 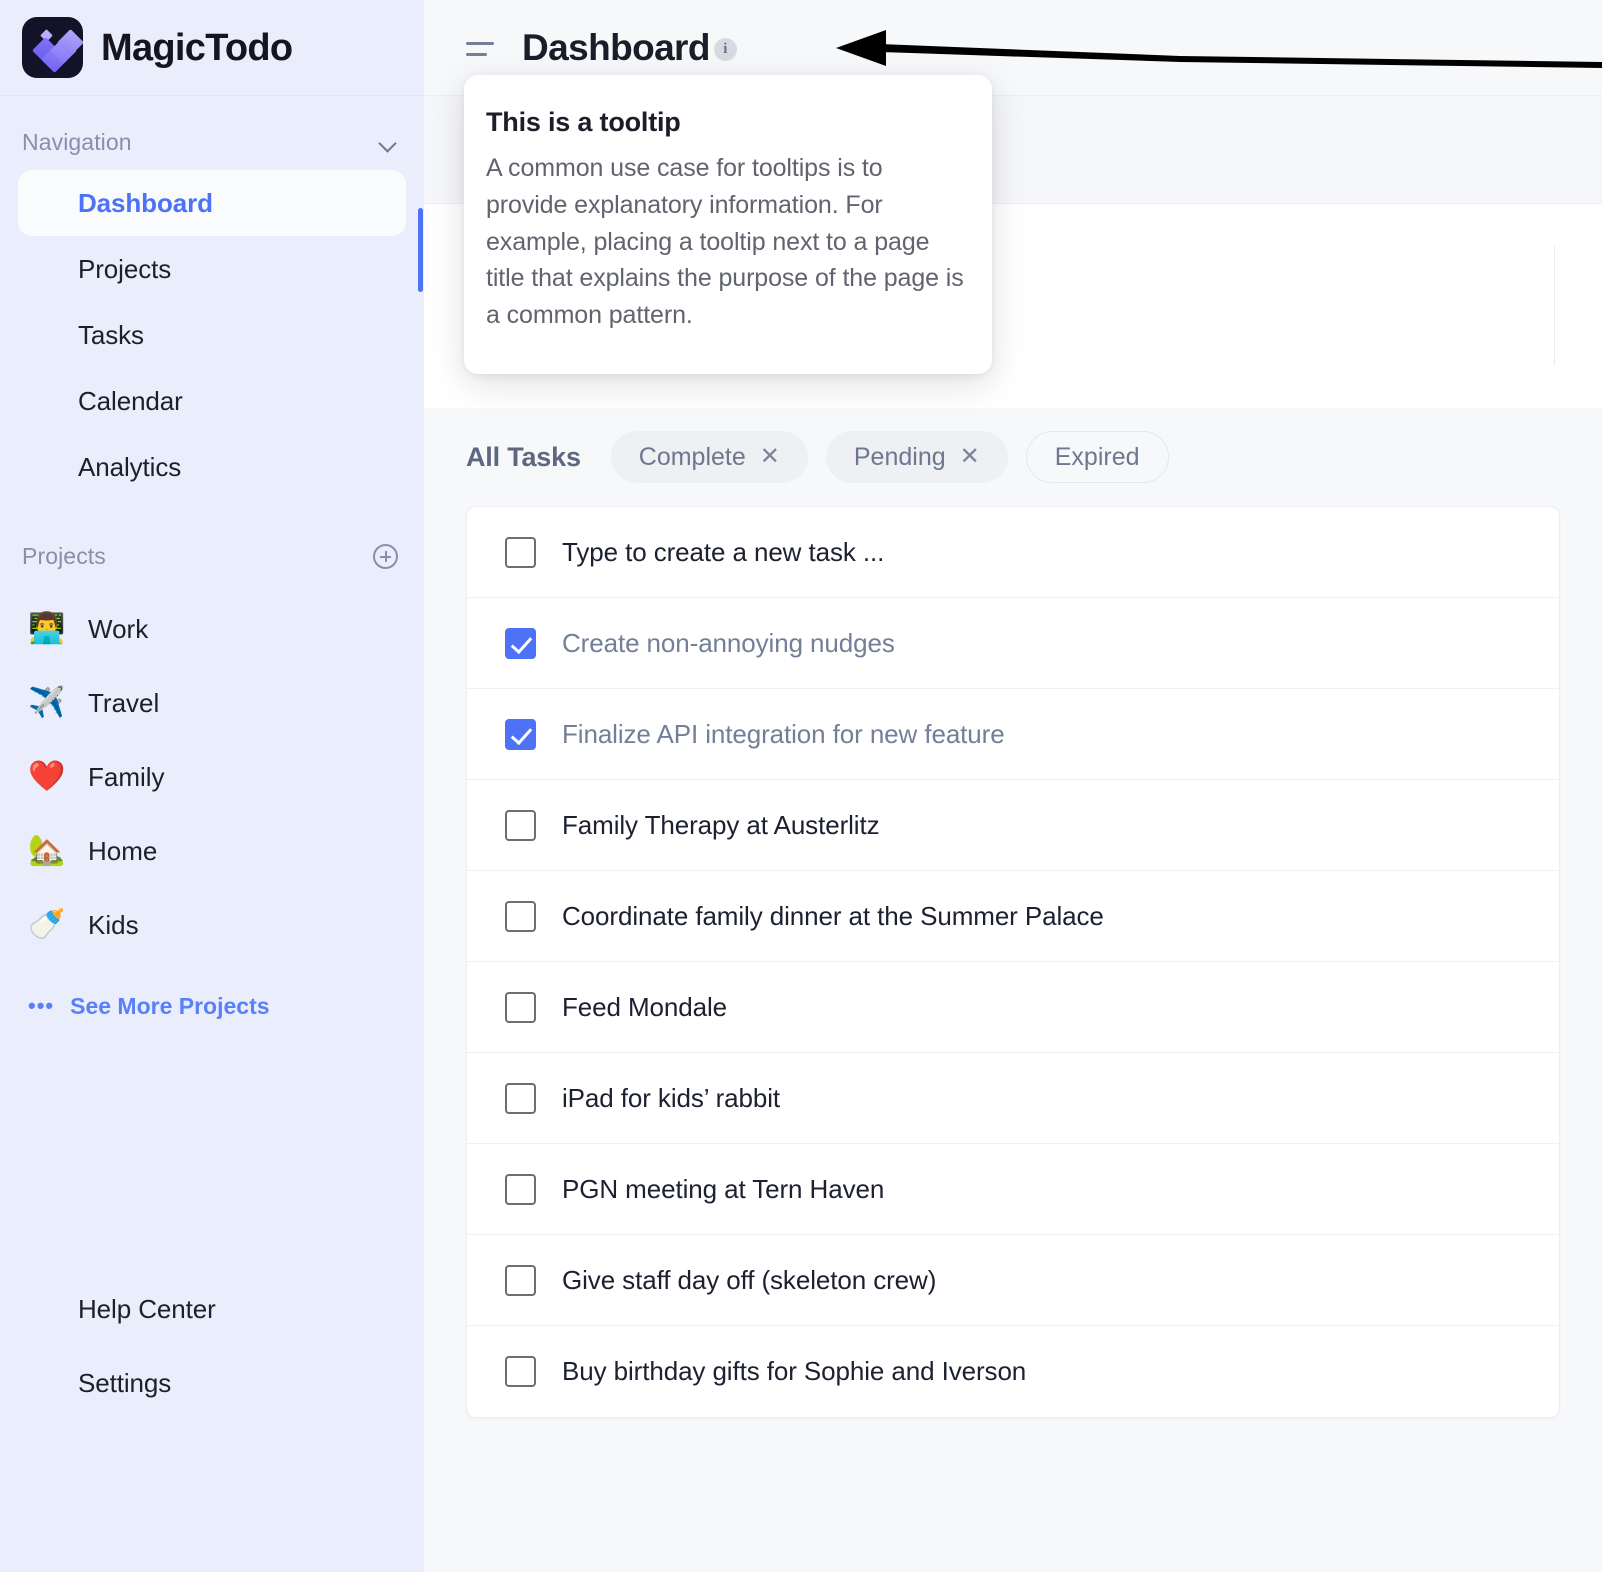 I want to click on project-item-kids: 🍼 Kids, so click(x=212, y=925).